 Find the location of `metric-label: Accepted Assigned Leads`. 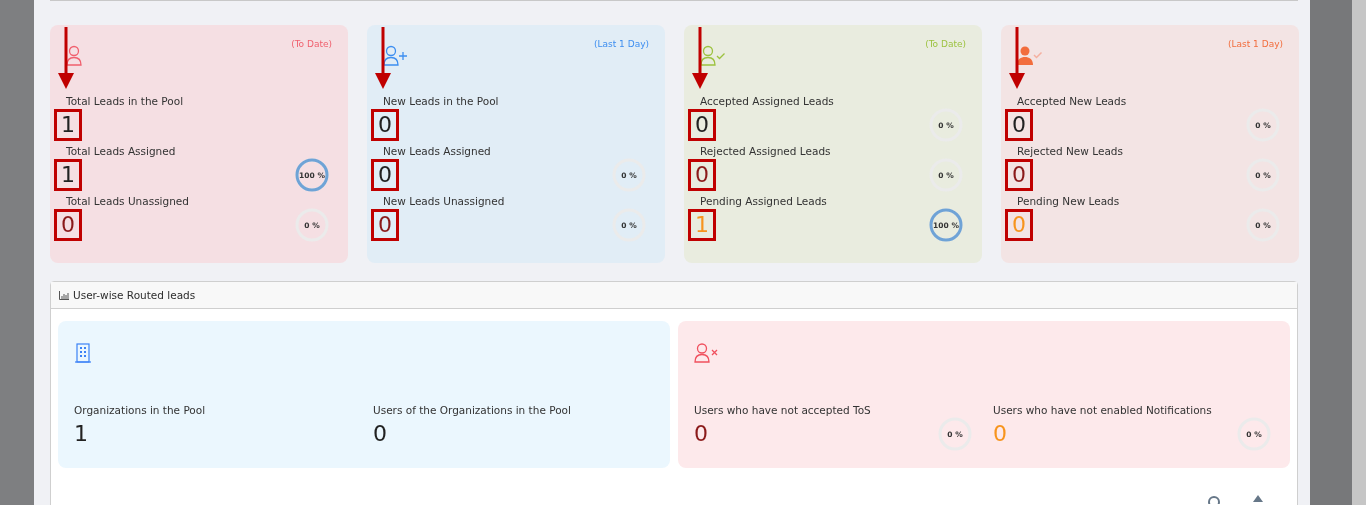

metric-label: Accepted Assigned Leads is located at coordinates (767, 101).